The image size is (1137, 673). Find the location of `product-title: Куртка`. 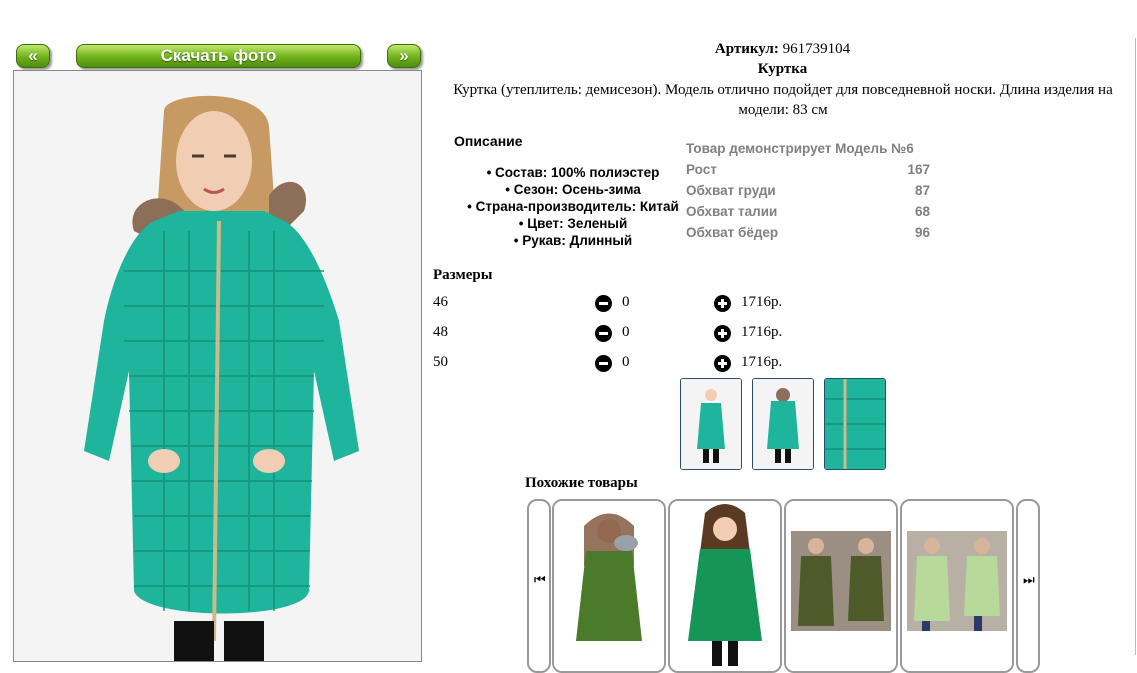

product-title: Куртка is located at coordinates (782, 69).